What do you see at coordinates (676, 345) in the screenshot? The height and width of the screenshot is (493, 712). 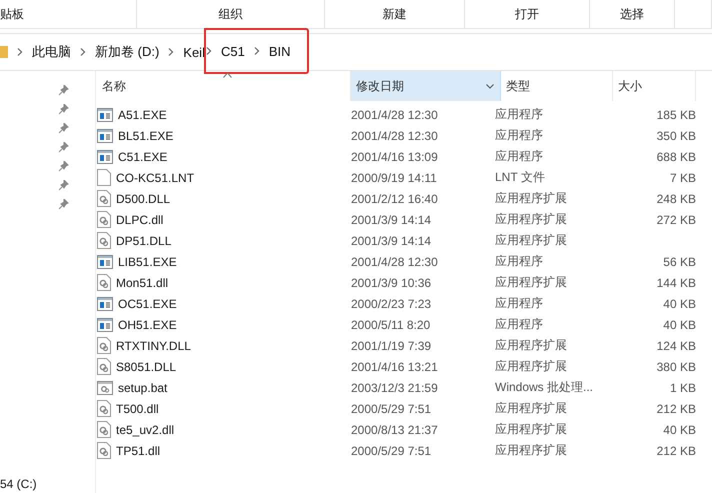 I see `file-size: 124 KB` at bounding box center [676, 345].